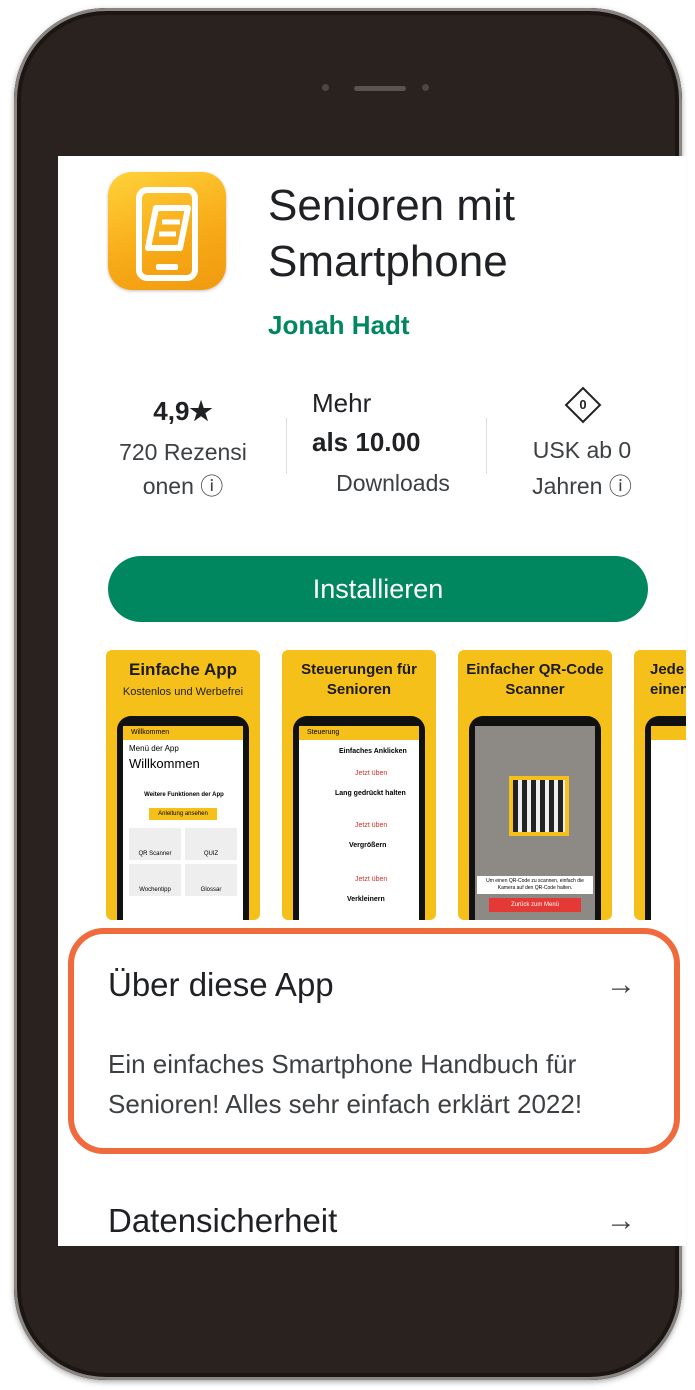  I want to click on screenshot-4: Jede einen, so click(660, 785).